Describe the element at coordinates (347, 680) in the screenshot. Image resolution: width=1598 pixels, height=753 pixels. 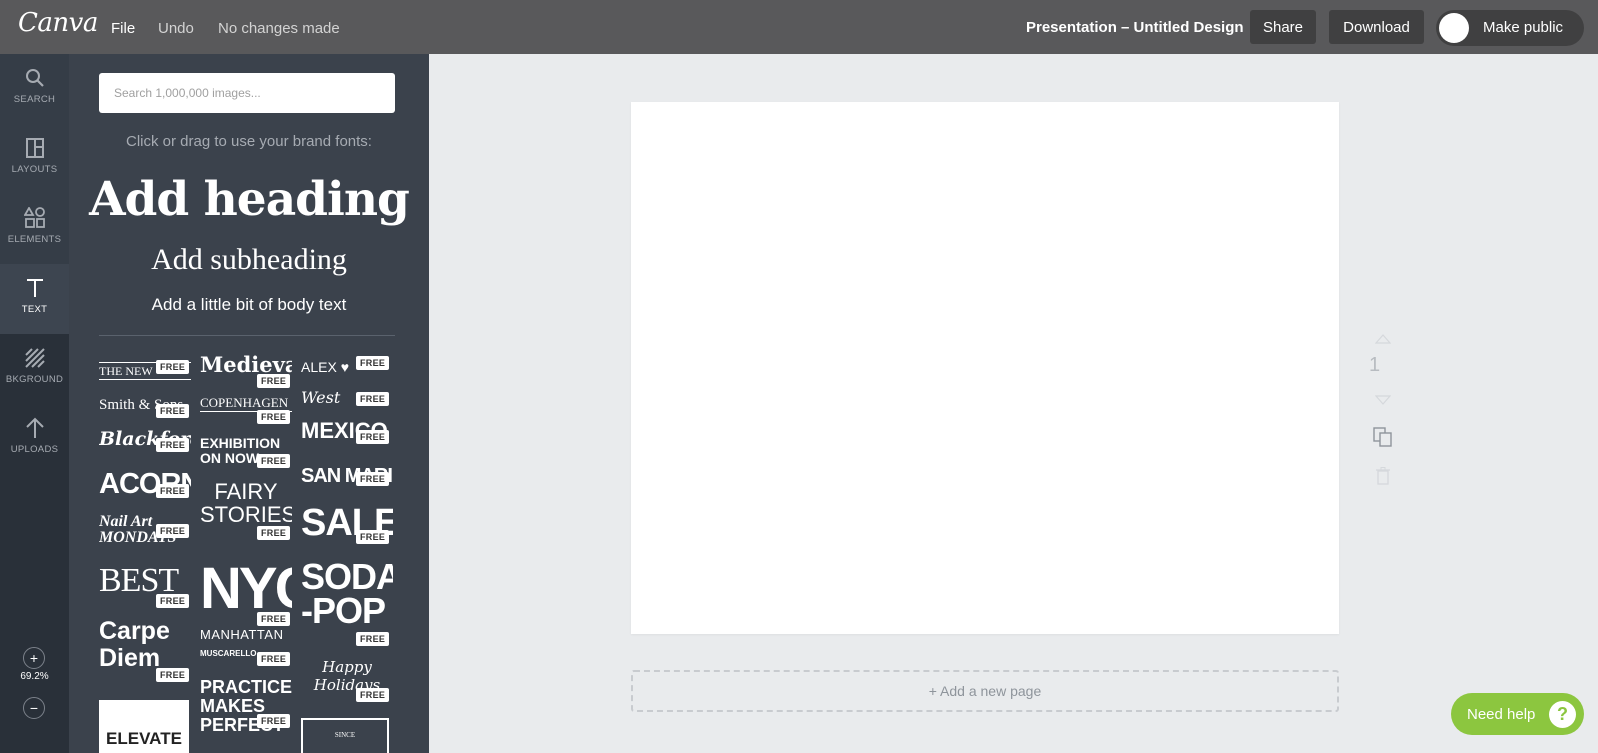
I see `text-template-tile: Happy Holidays FREE` at that location.